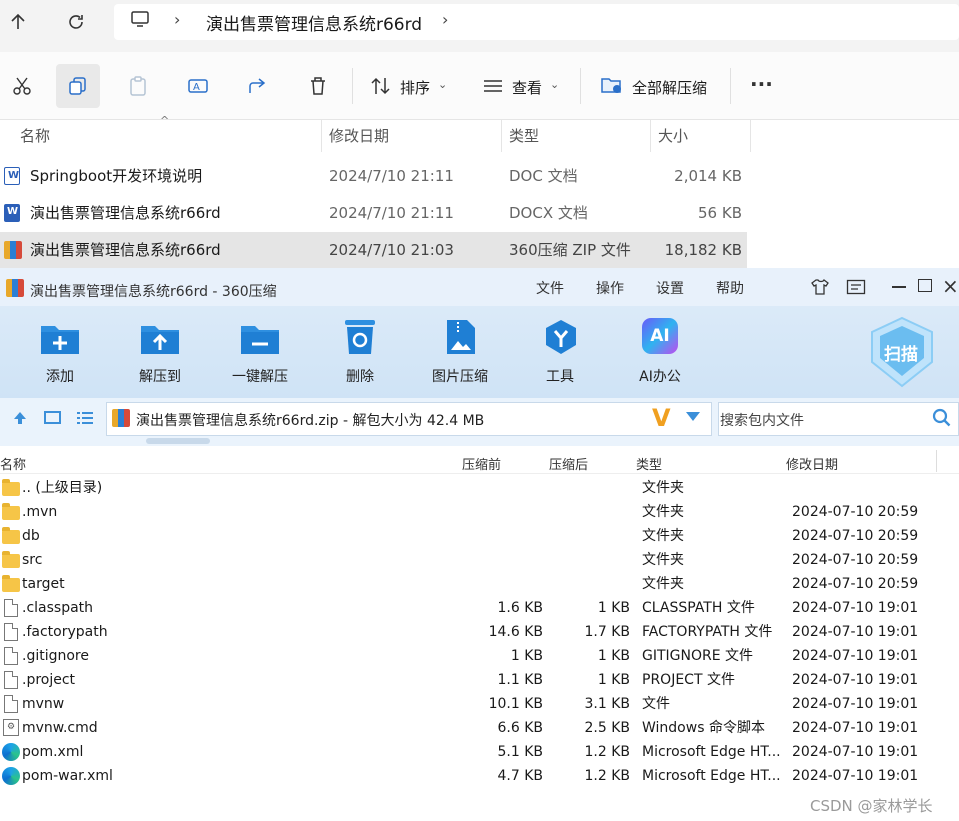 This screenshot has height=821, width=959. I want to click on image-compress-icon, so click(461, 339).